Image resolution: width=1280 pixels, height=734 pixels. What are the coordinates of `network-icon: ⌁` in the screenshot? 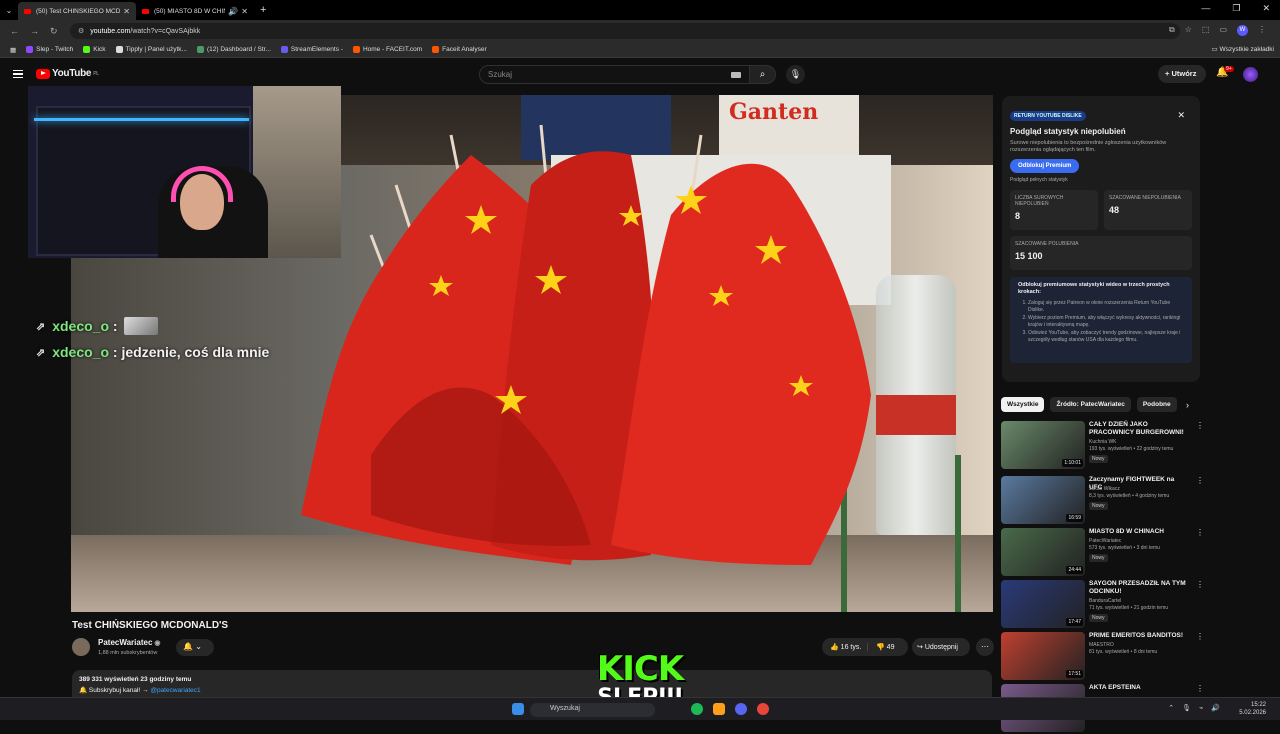 It's located at (1201, 708).